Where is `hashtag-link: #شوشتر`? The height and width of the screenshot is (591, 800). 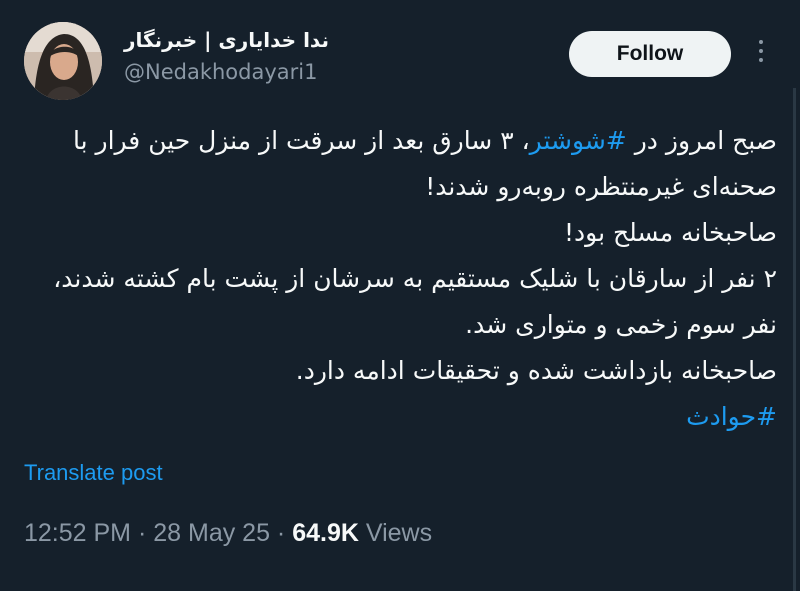 hashtag-link: #شوشتر is located at coordinates (578, 140).